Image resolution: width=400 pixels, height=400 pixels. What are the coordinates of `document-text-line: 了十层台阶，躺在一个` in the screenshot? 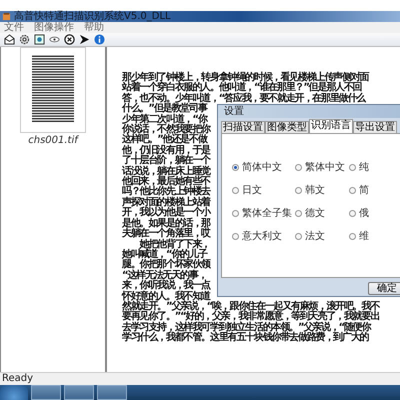 It's located at (166, 161).